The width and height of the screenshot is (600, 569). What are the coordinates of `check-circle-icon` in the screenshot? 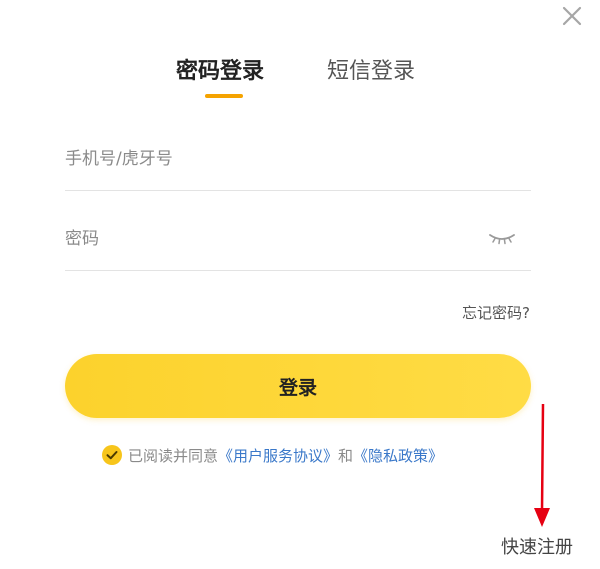 It's located at (112, 455).